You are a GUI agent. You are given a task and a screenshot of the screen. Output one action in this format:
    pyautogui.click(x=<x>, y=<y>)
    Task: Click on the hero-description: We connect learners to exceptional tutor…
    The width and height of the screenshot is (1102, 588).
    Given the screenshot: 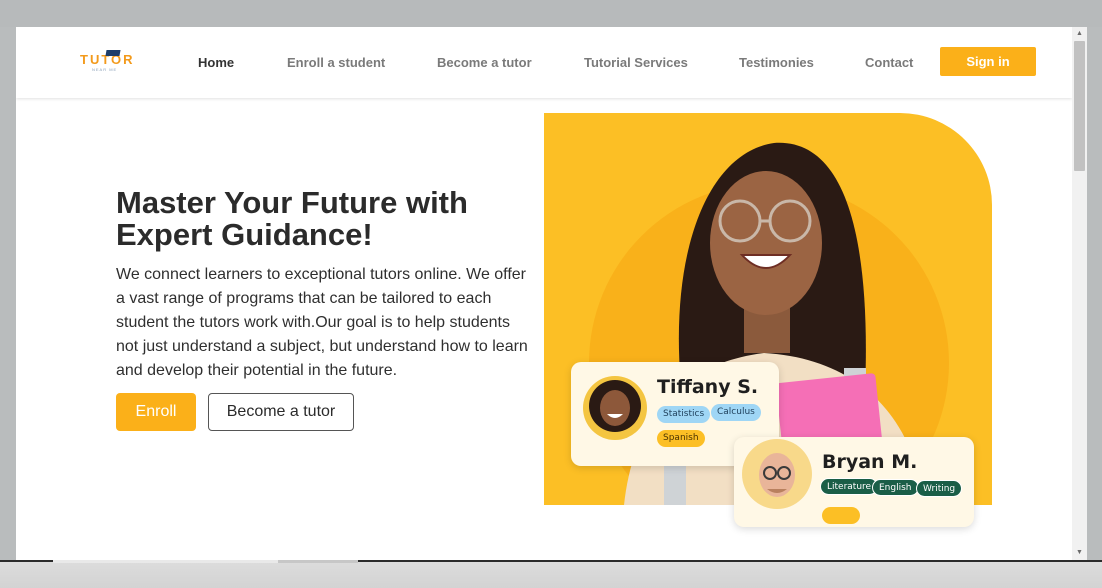 What is the action you would take?
    pyautogui.click(x=322, y=322)
    